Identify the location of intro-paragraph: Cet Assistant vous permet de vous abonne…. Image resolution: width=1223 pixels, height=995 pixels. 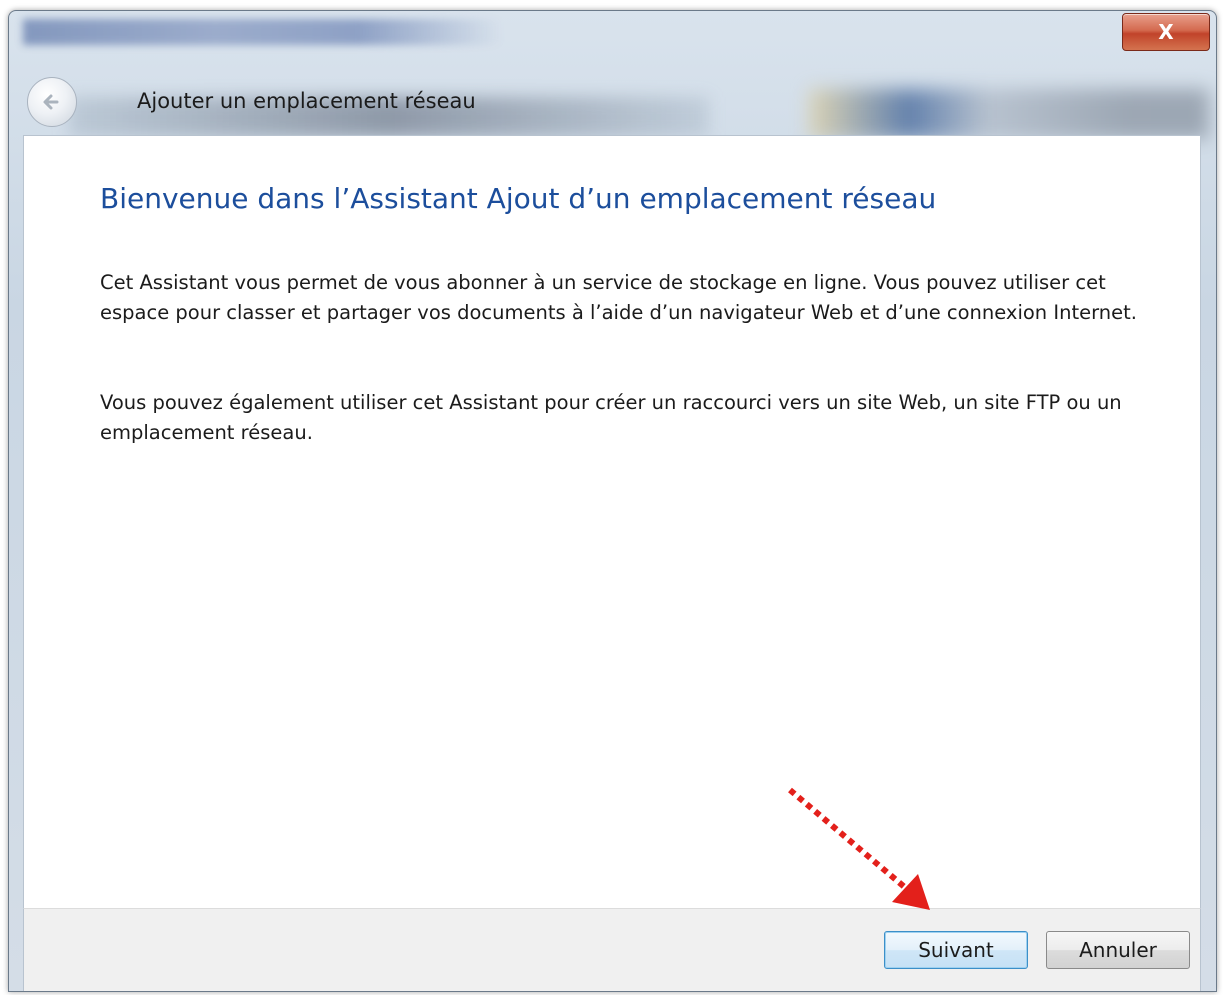
(618, 297).